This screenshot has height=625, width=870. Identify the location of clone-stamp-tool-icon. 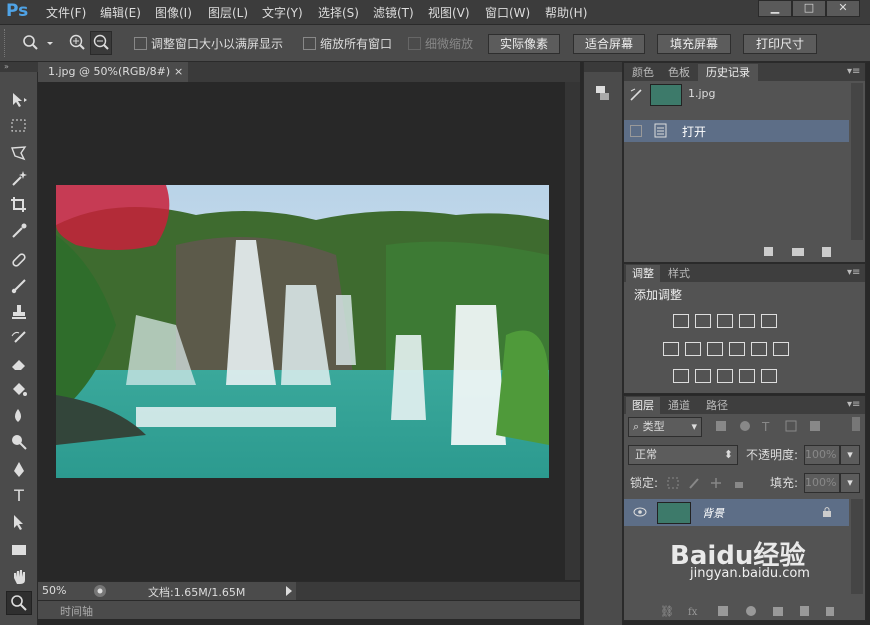
(19, 312).